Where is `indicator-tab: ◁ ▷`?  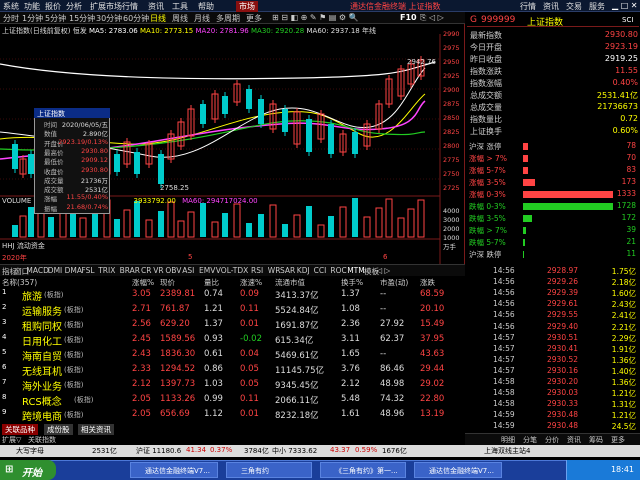 indicator-tab: ◁ ▷ is located at coordinates (383, 270).